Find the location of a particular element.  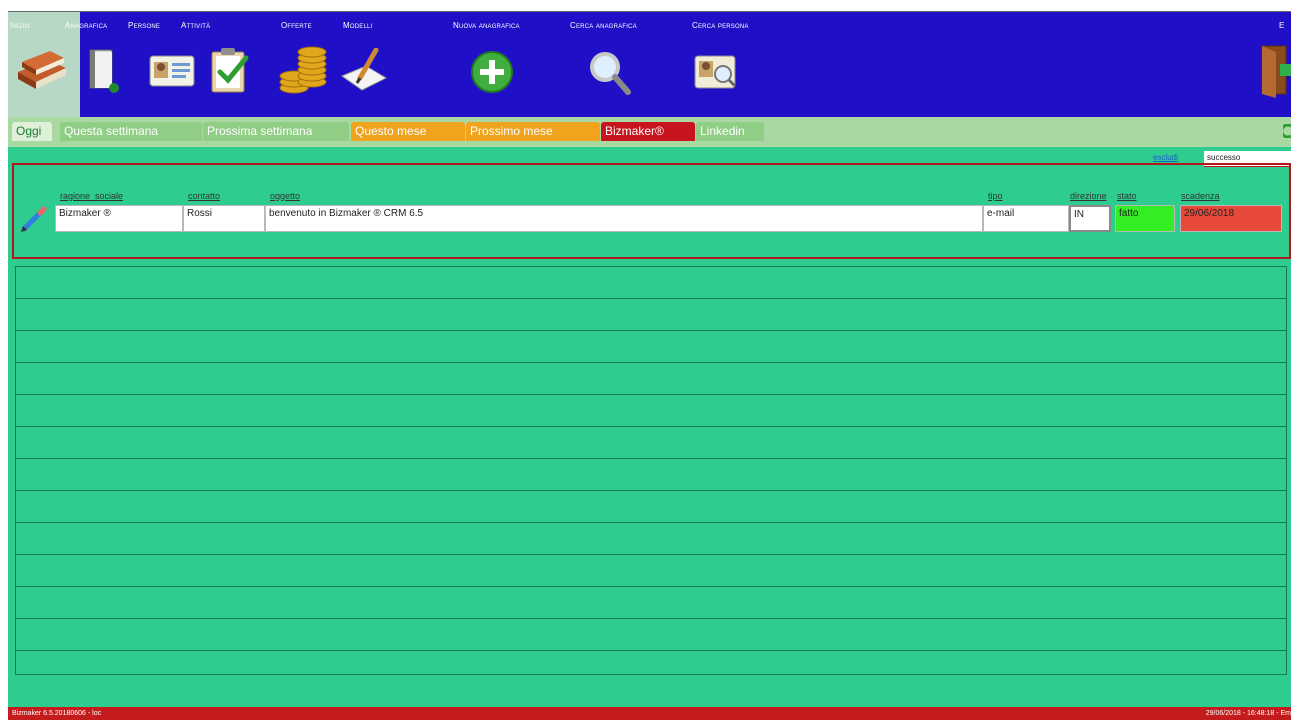

folder-icon is located at coordinates (104, 71).